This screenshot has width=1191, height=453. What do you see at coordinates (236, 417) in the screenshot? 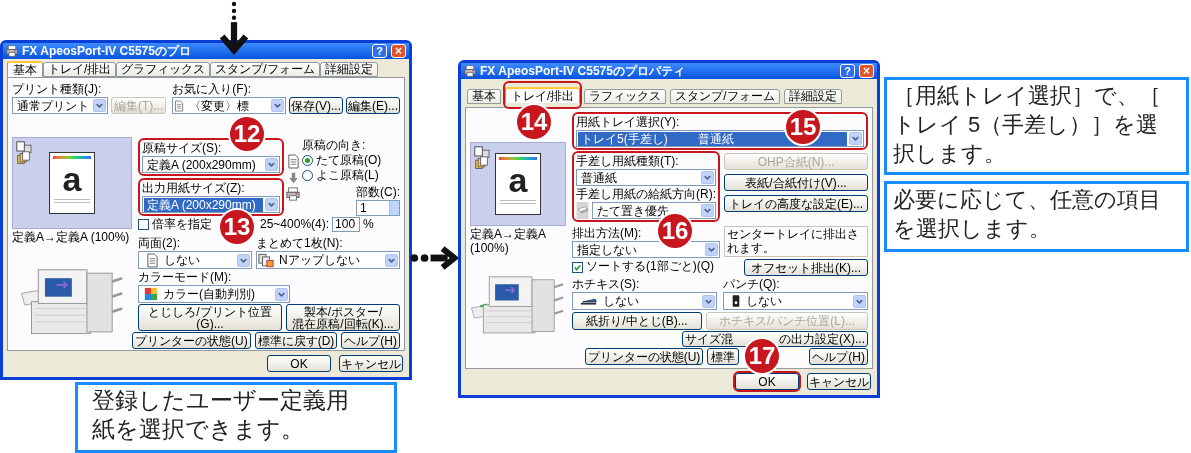
I see `callout-text: 登録したユーザー定義用紙を選択できます。` at bounding box center [236, 417].